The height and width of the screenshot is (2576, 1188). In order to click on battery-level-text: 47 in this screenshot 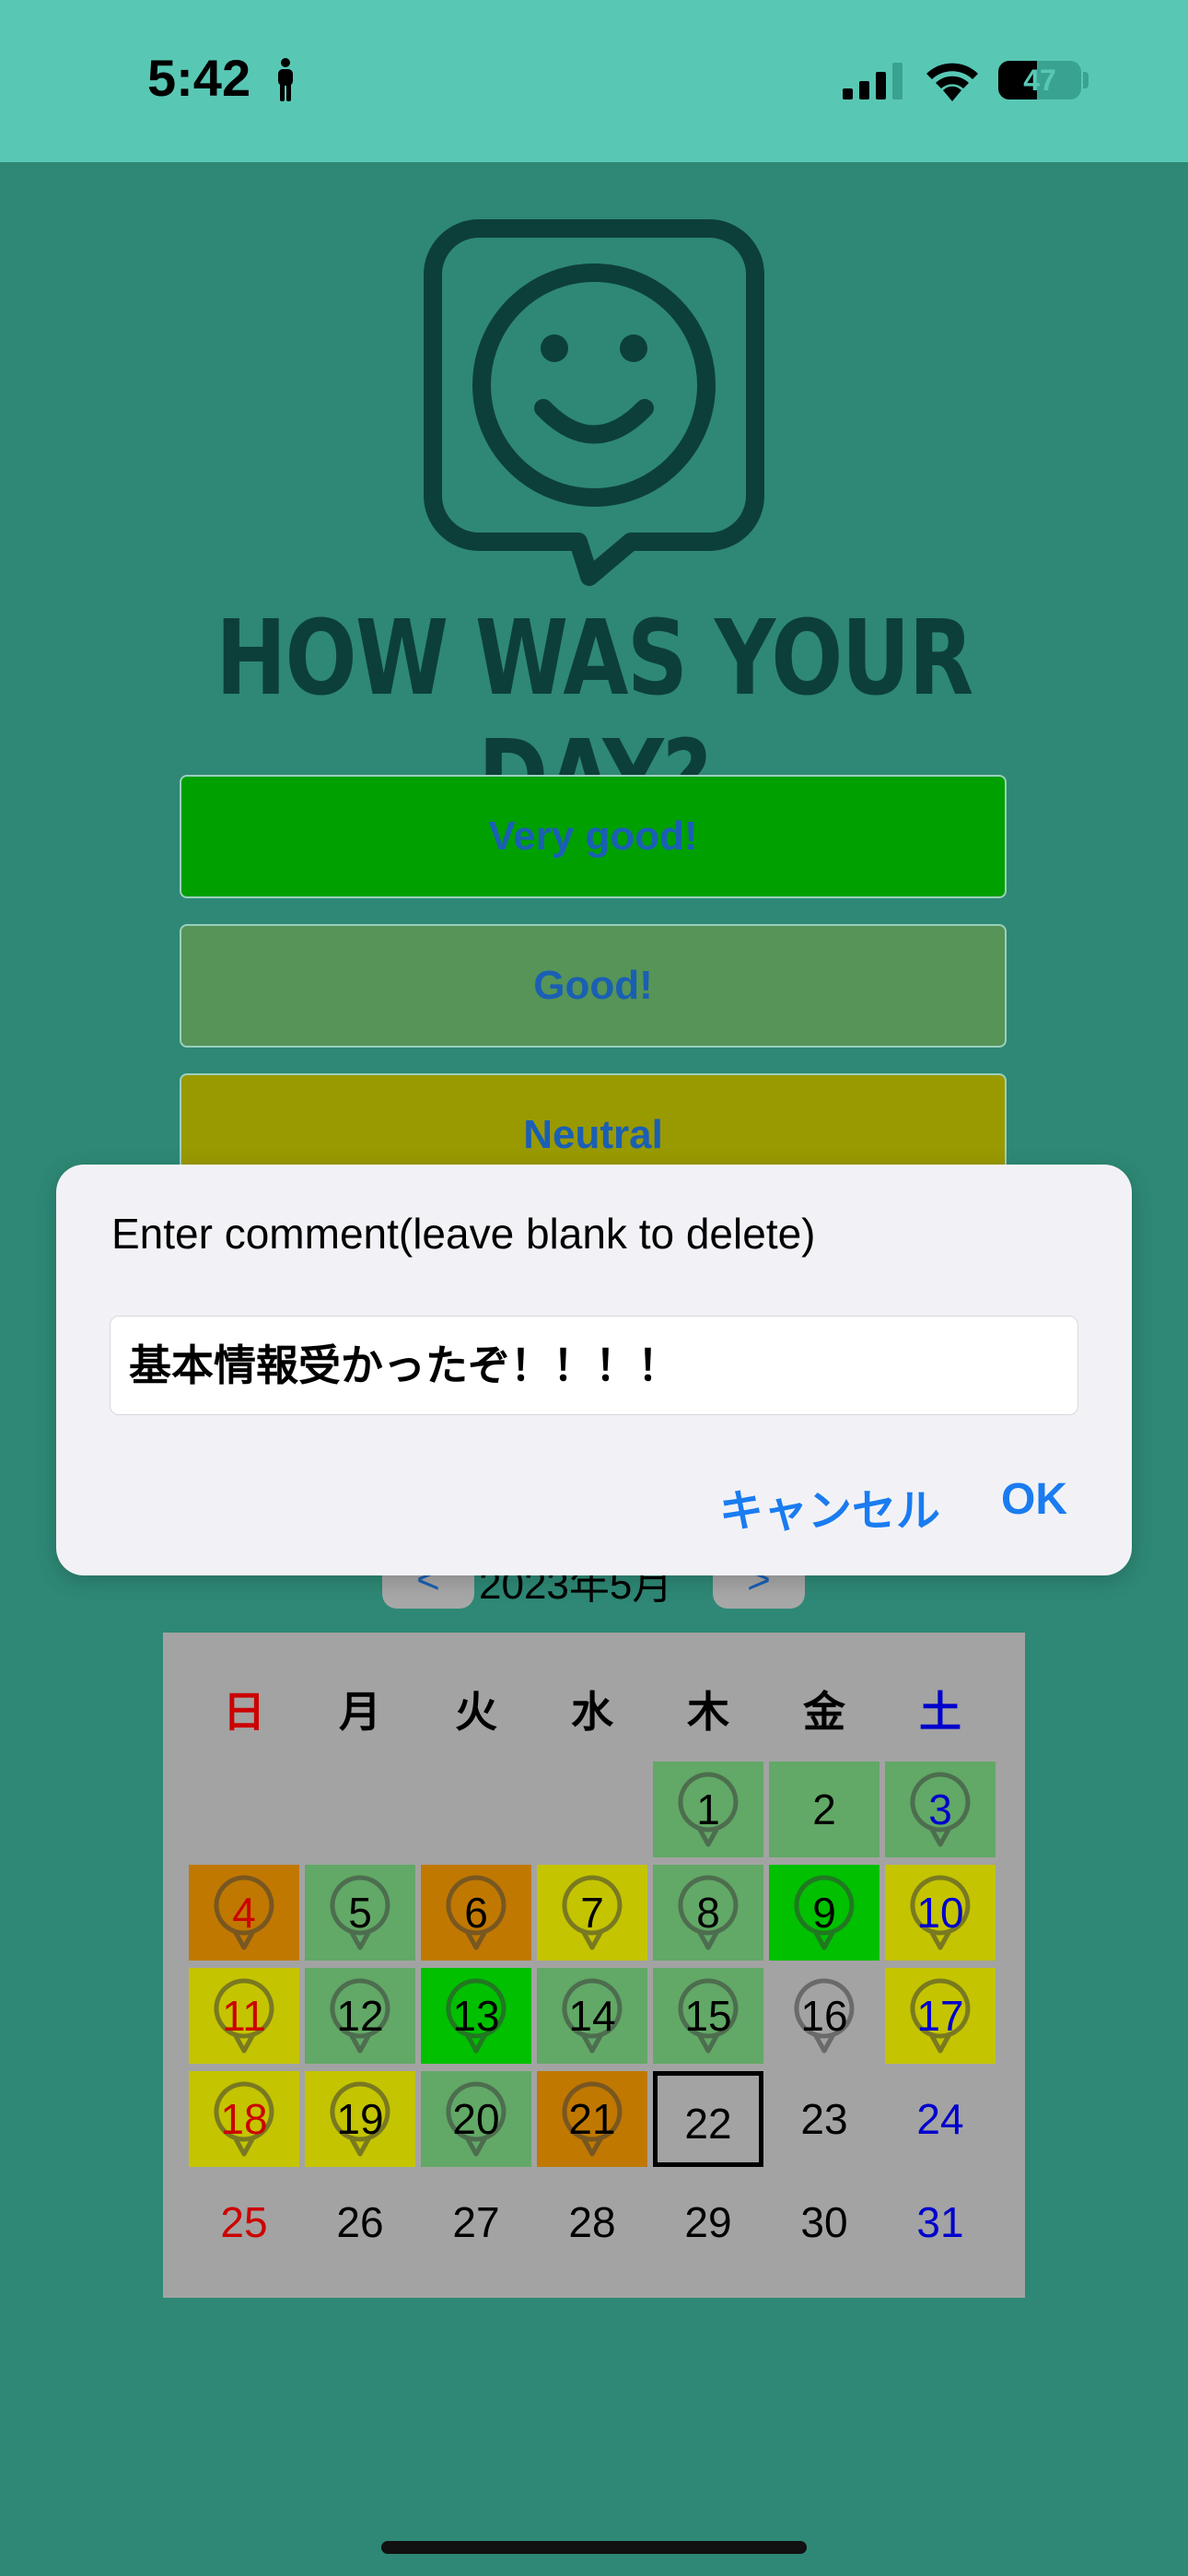, I will do `click(1039, 80)`.